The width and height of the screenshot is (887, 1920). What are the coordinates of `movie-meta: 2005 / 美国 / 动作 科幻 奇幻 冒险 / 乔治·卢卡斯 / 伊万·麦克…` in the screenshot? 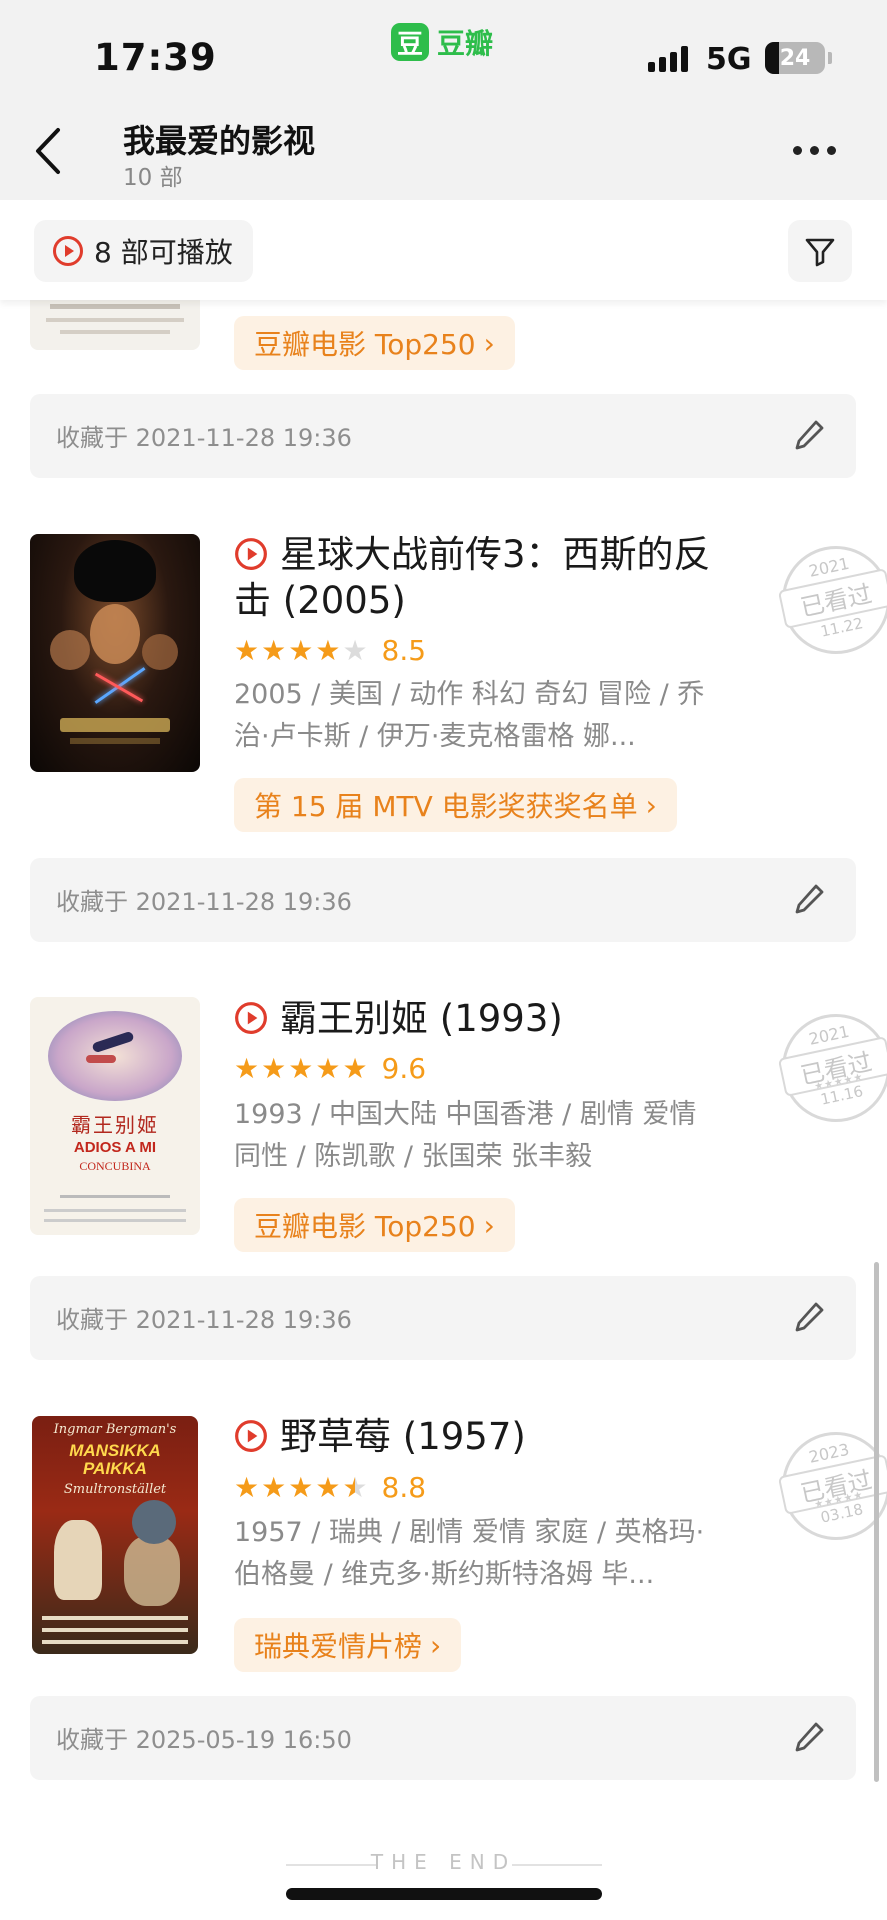 It's located at (469, 715).